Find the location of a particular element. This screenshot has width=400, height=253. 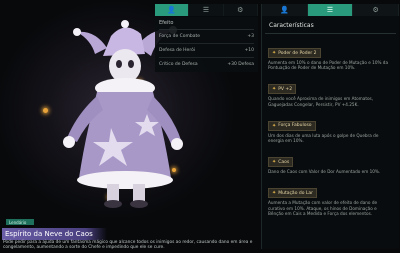

stats-title: Efeito is located at coordinates (206, 25).